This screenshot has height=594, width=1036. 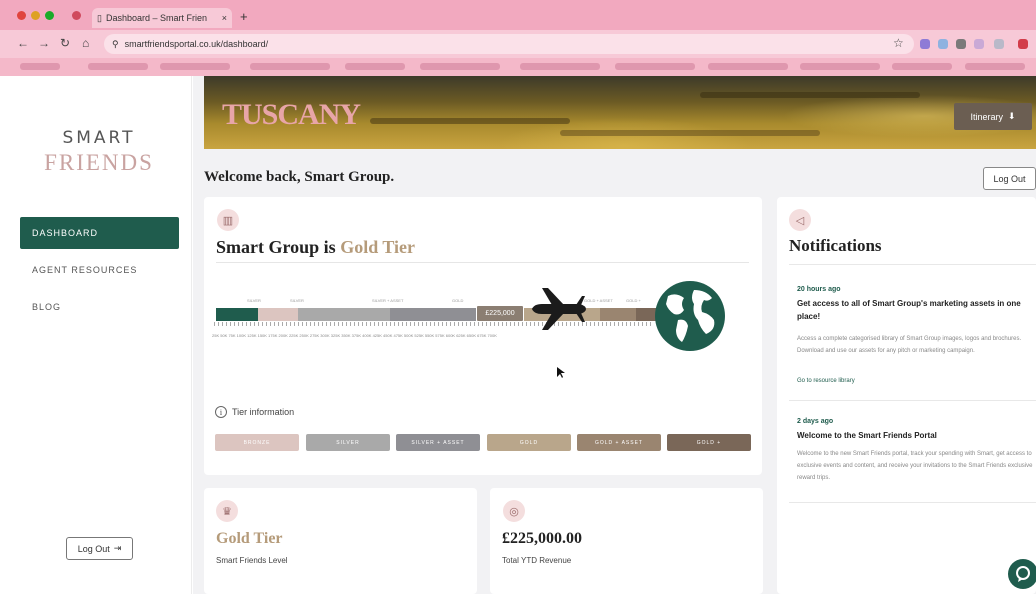 I want to click on chart-icon: ▥, so click(x=228, y=220).